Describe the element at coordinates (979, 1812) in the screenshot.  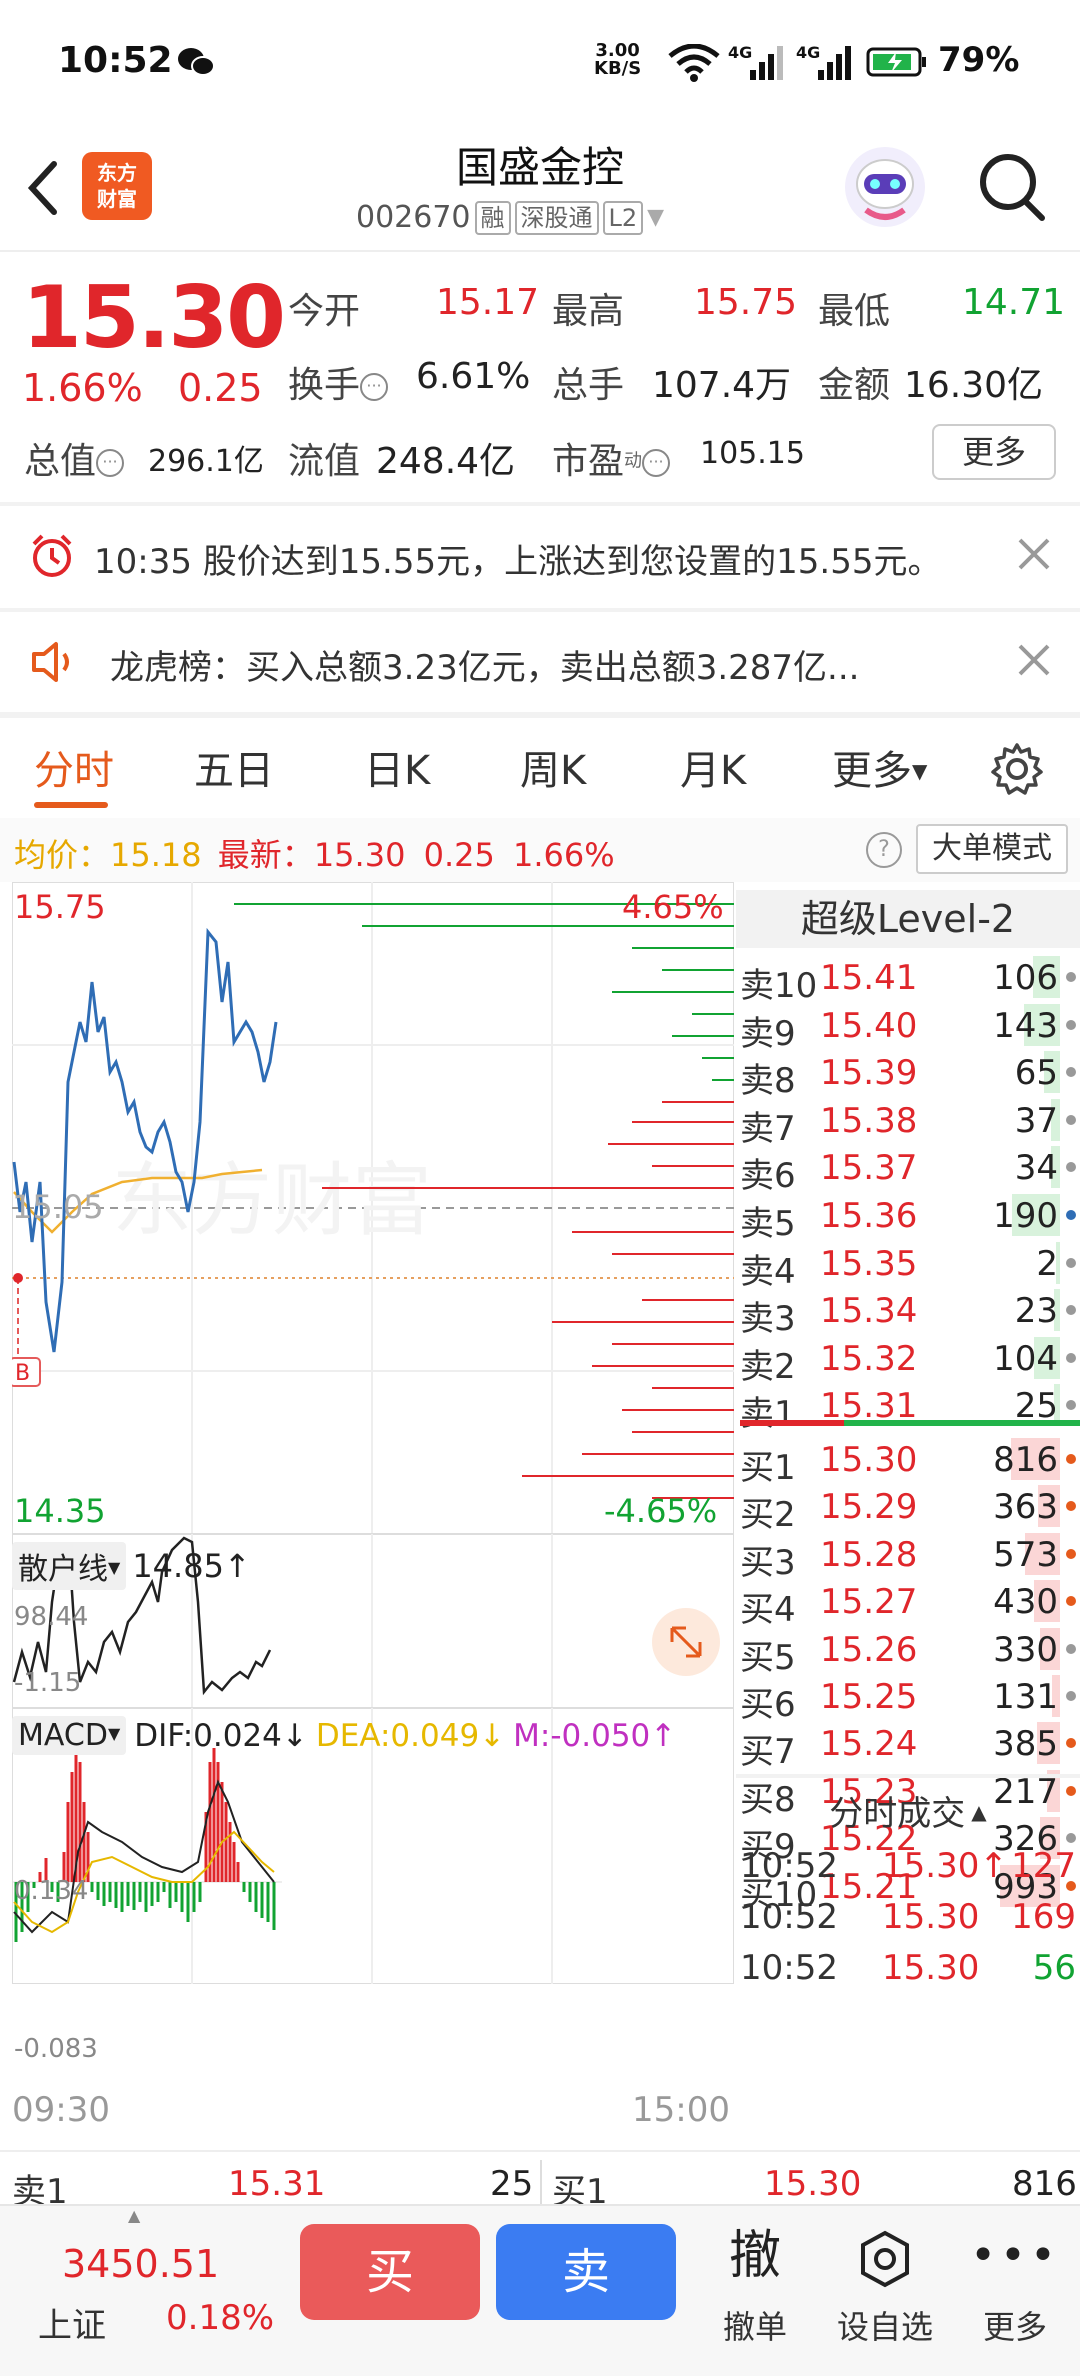
I see `caret-up-icon: ▲` at that location.